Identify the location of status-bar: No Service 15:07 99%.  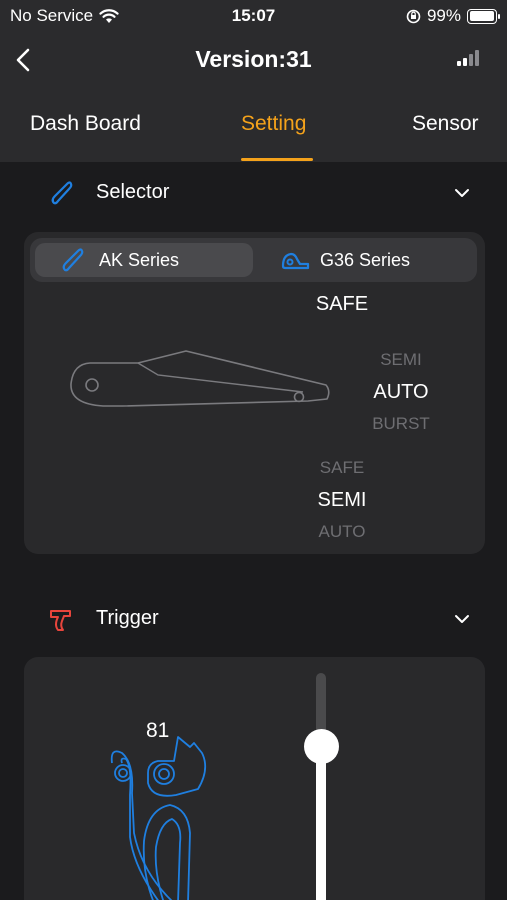
(253, 16).